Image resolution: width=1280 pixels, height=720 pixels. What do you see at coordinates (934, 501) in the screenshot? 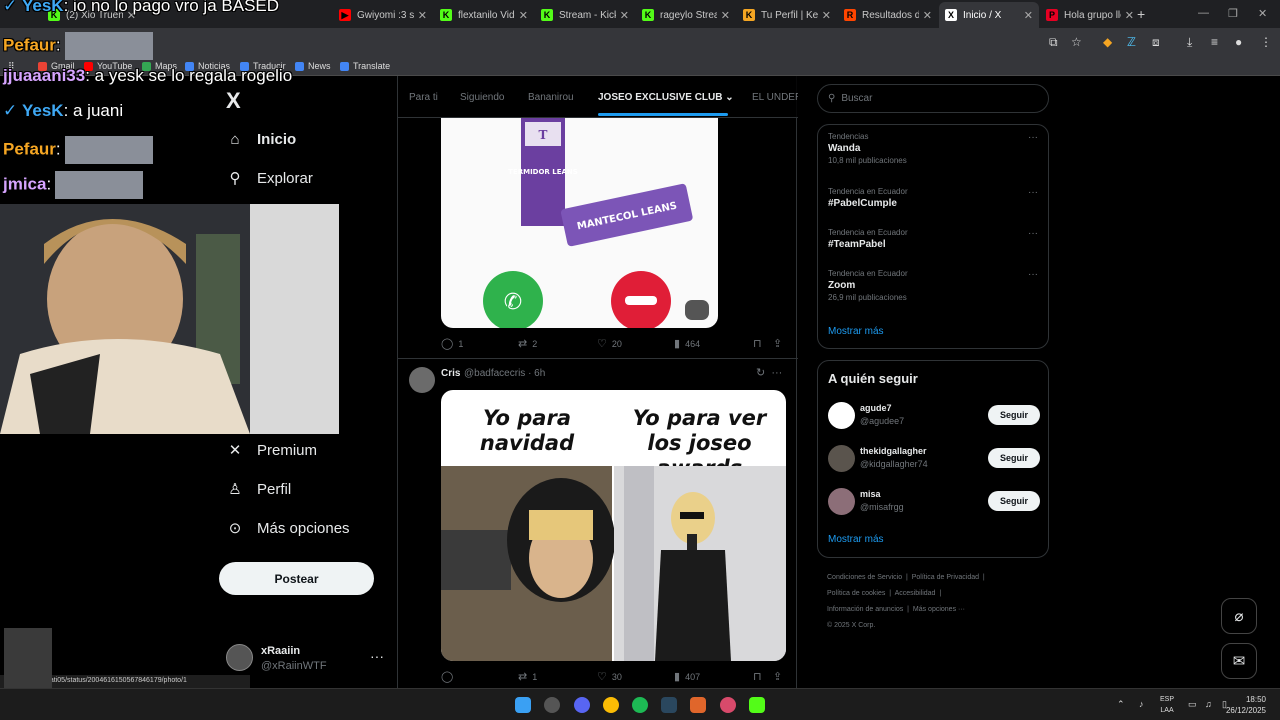
I see `follow-suggestion: misa @misafrgg Seguir` at bounding box center [934, 501].